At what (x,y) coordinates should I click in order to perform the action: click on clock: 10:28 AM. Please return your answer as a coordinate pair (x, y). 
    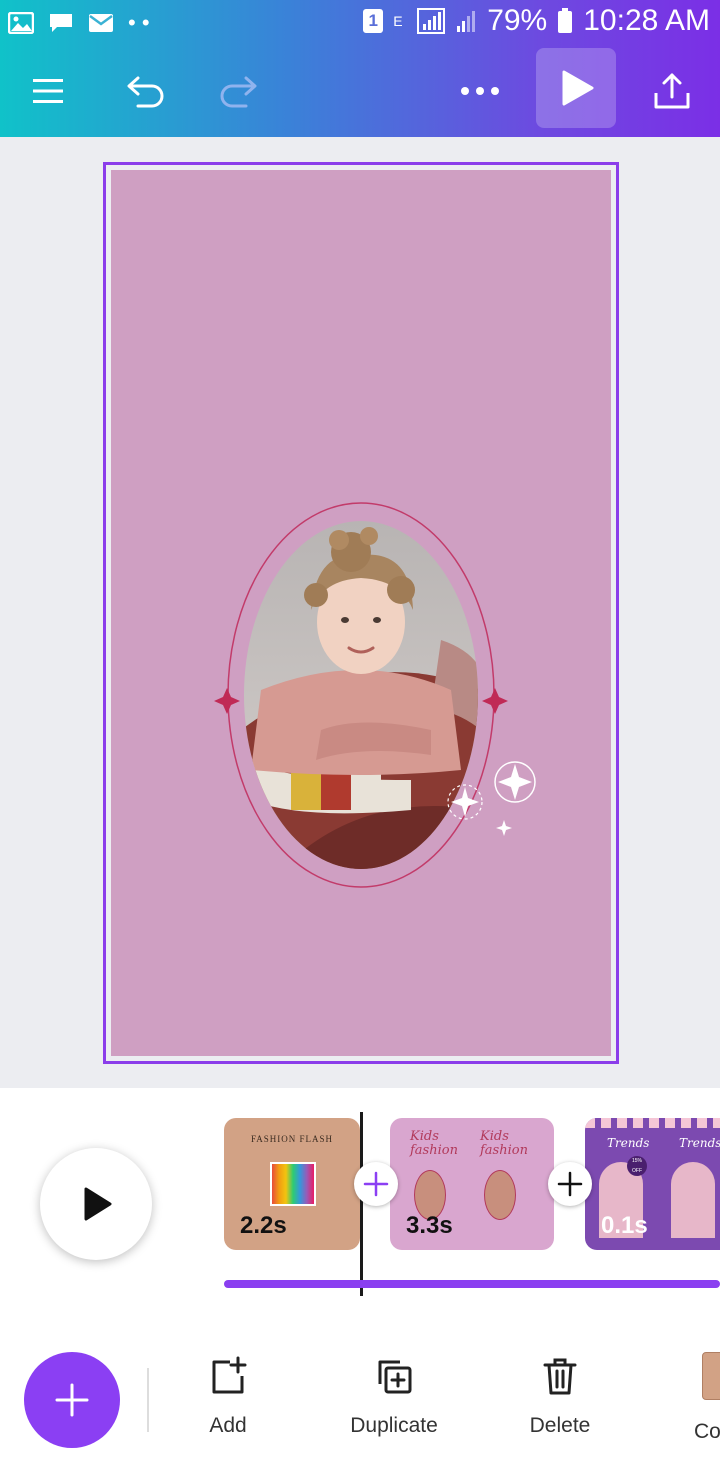
    Looking at the image, I should click on (646, 20).